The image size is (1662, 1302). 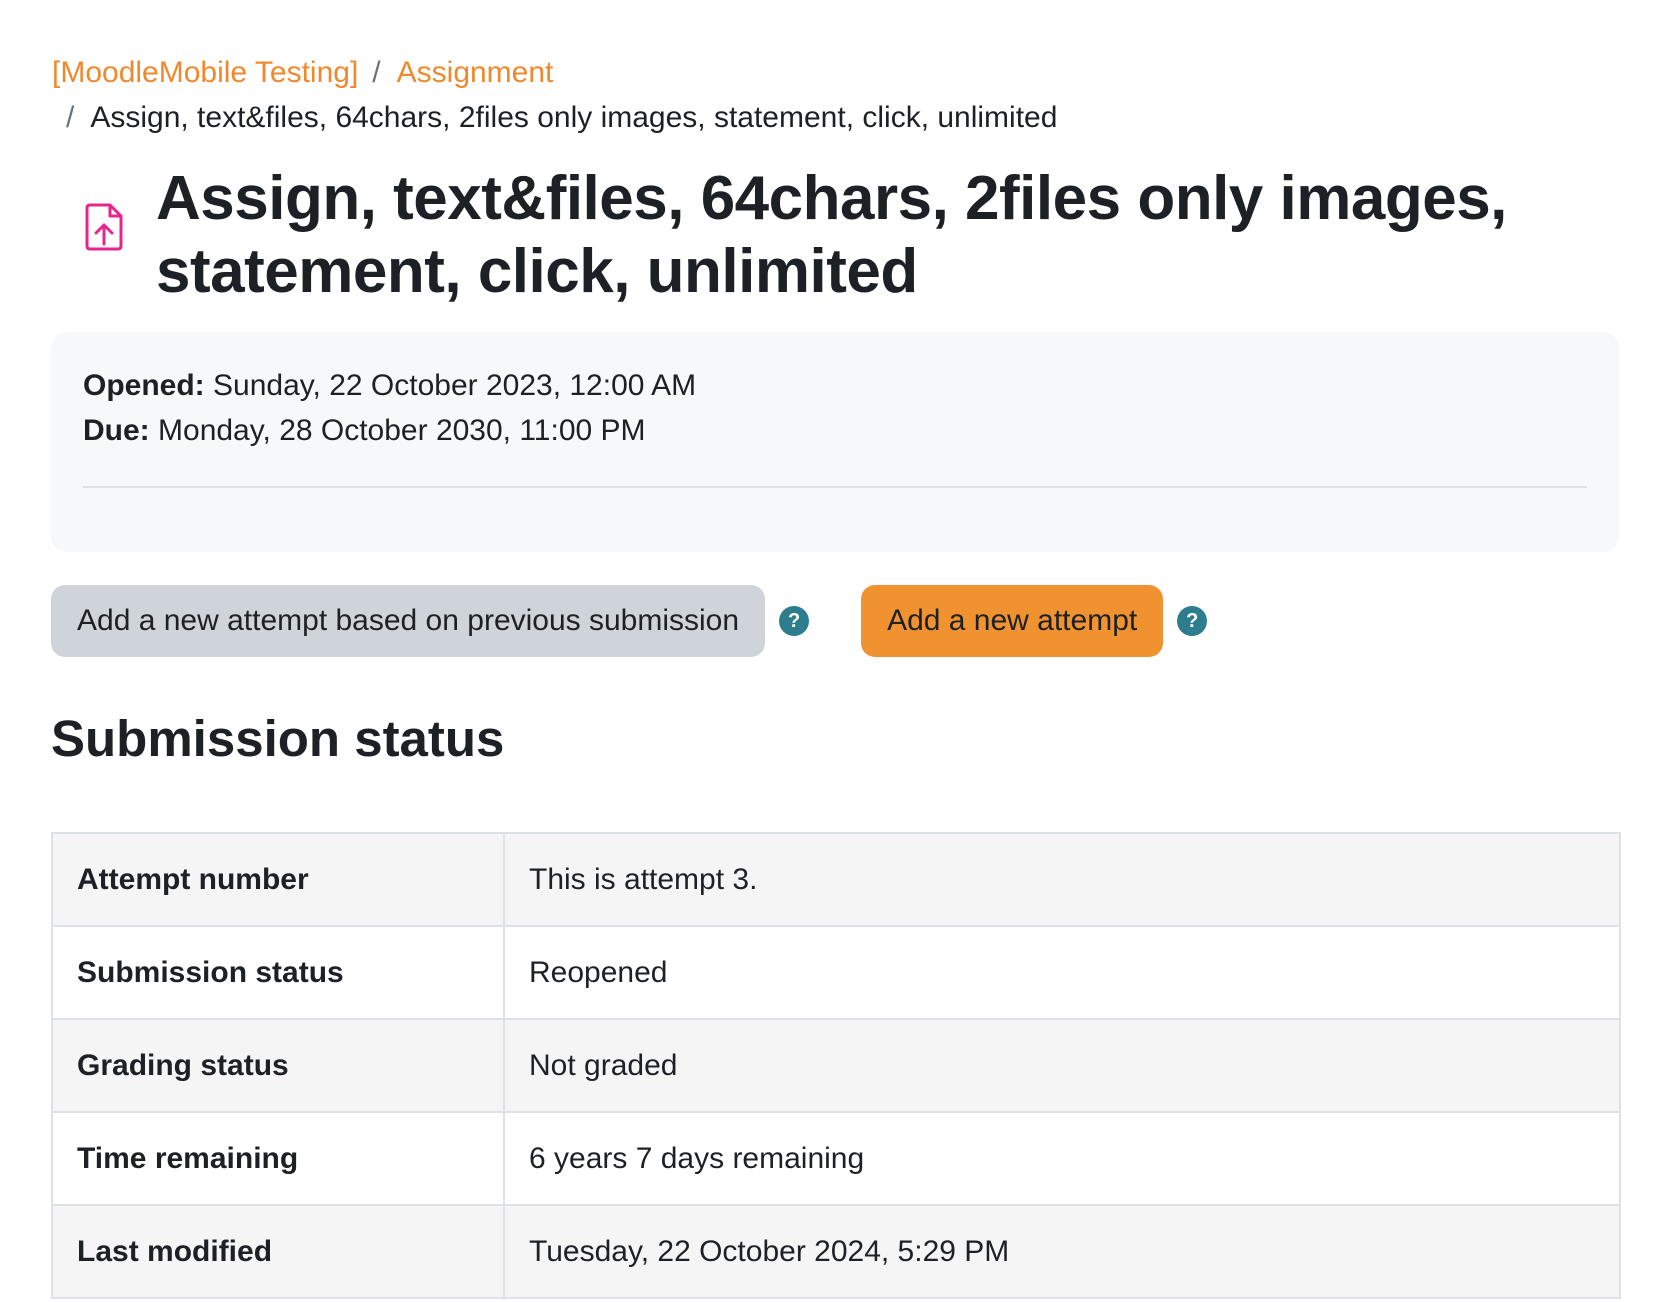 I want to click on row-label: Time remaining, so click(x=278, y=1158).